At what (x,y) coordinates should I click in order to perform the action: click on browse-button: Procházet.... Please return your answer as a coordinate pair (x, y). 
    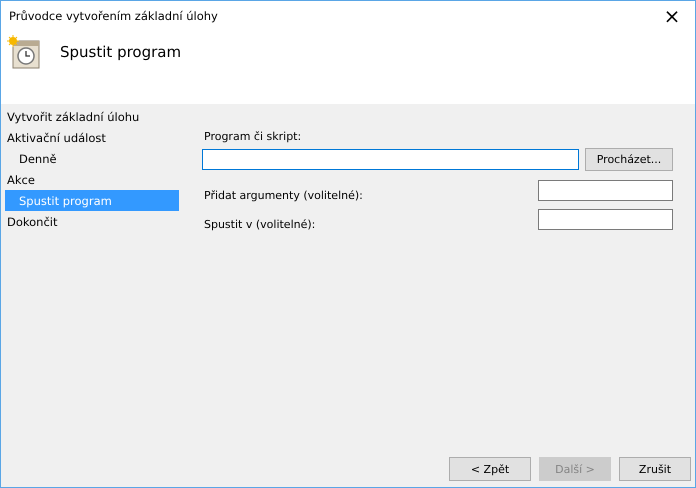
    Looking at the image, I should click on (629, 159).